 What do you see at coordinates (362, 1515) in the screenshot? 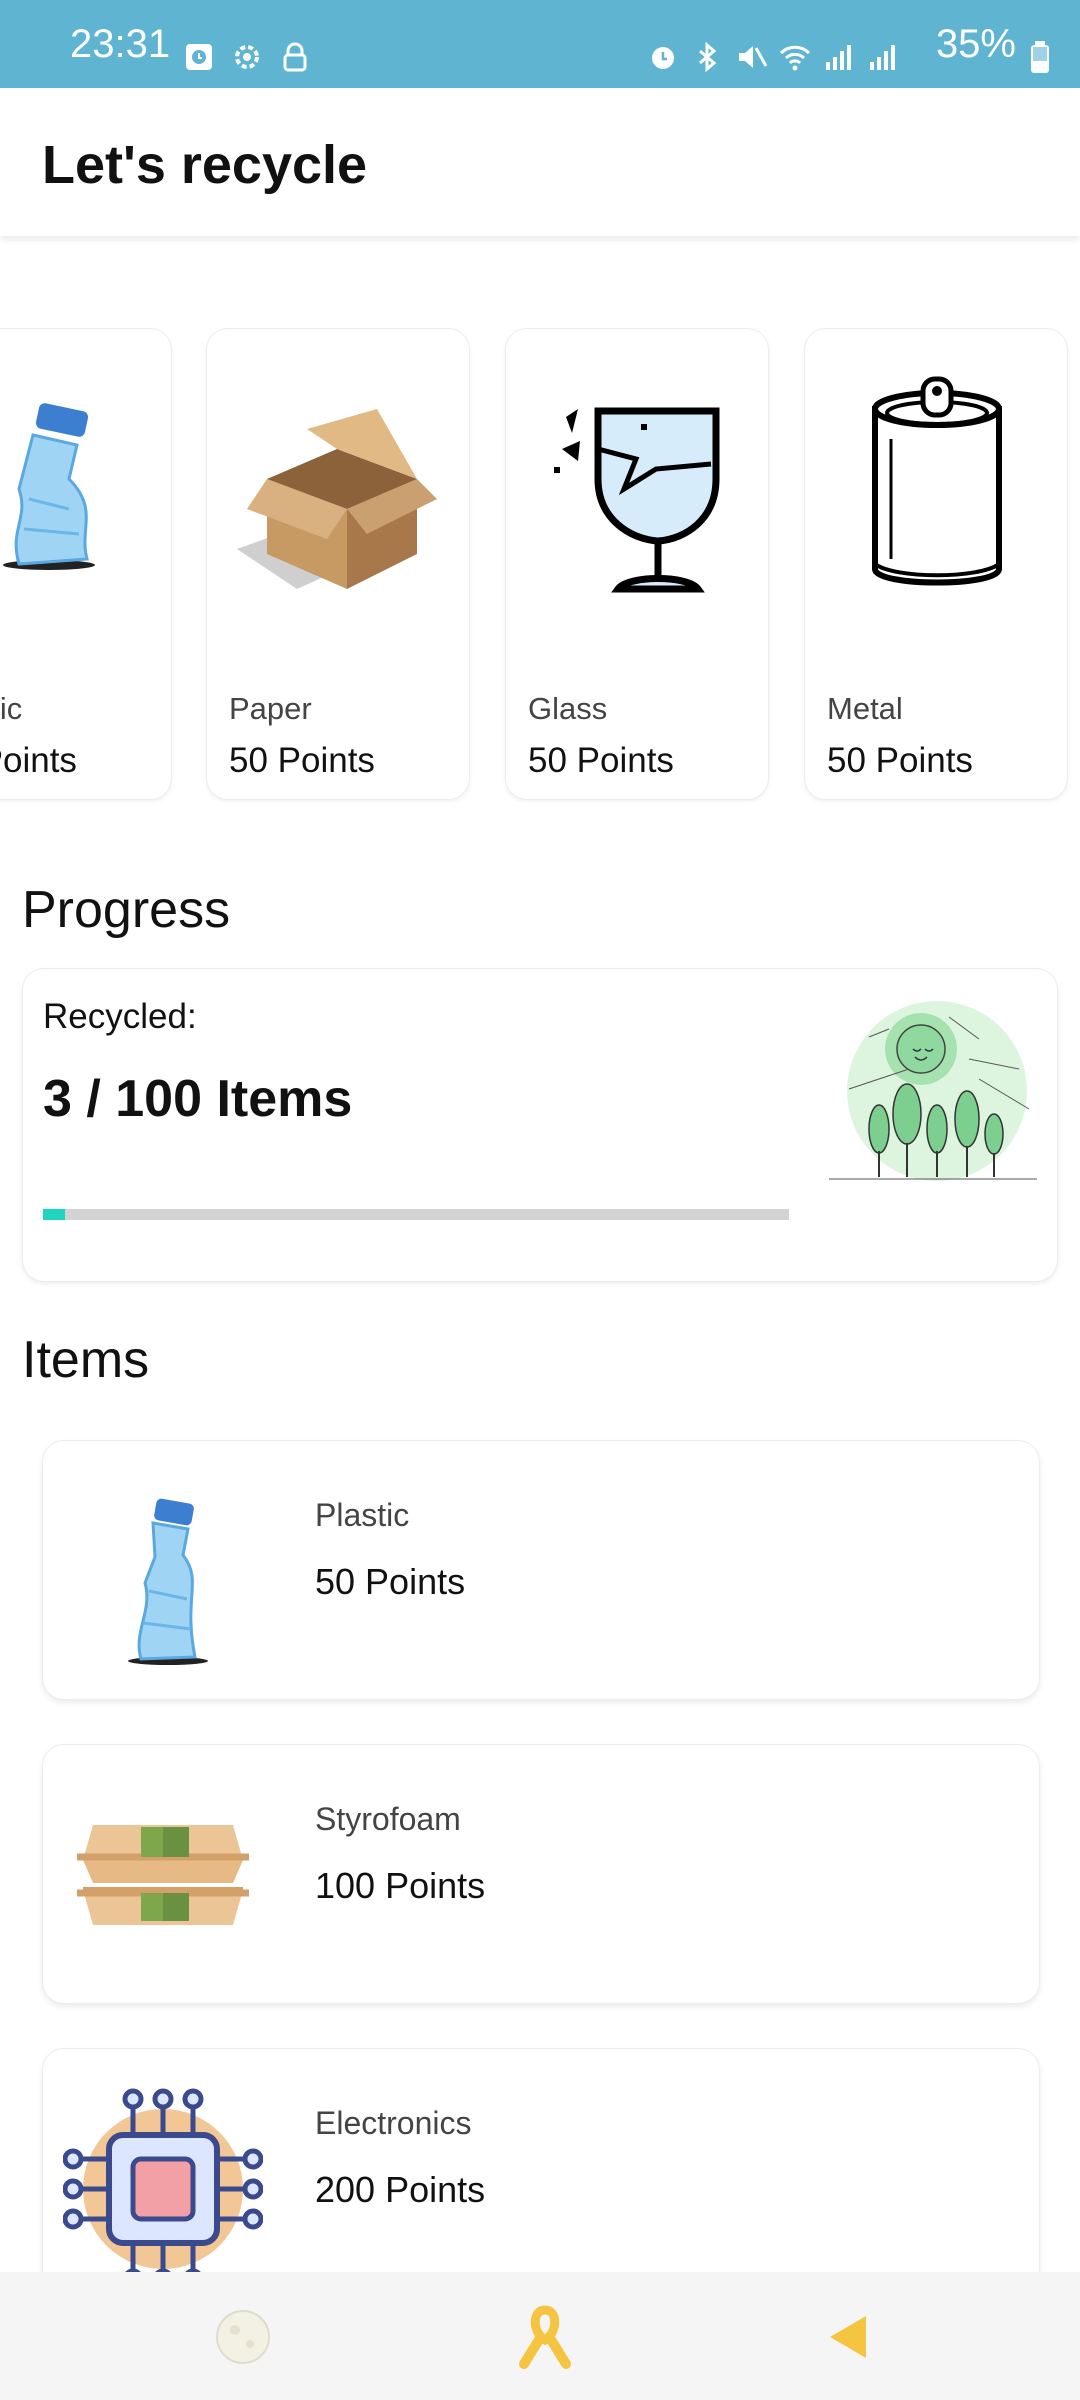
I see `item-name: Plastic` at bounding box center [362, 1515].